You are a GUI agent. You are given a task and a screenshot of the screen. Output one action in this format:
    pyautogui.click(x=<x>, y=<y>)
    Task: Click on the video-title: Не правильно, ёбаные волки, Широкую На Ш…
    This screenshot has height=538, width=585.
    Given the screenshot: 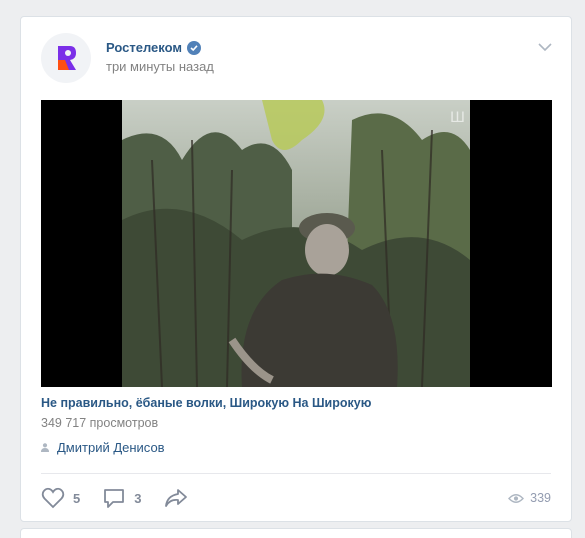 What is the action you would take?
    pyautogui.click(x=206, y=403)
    